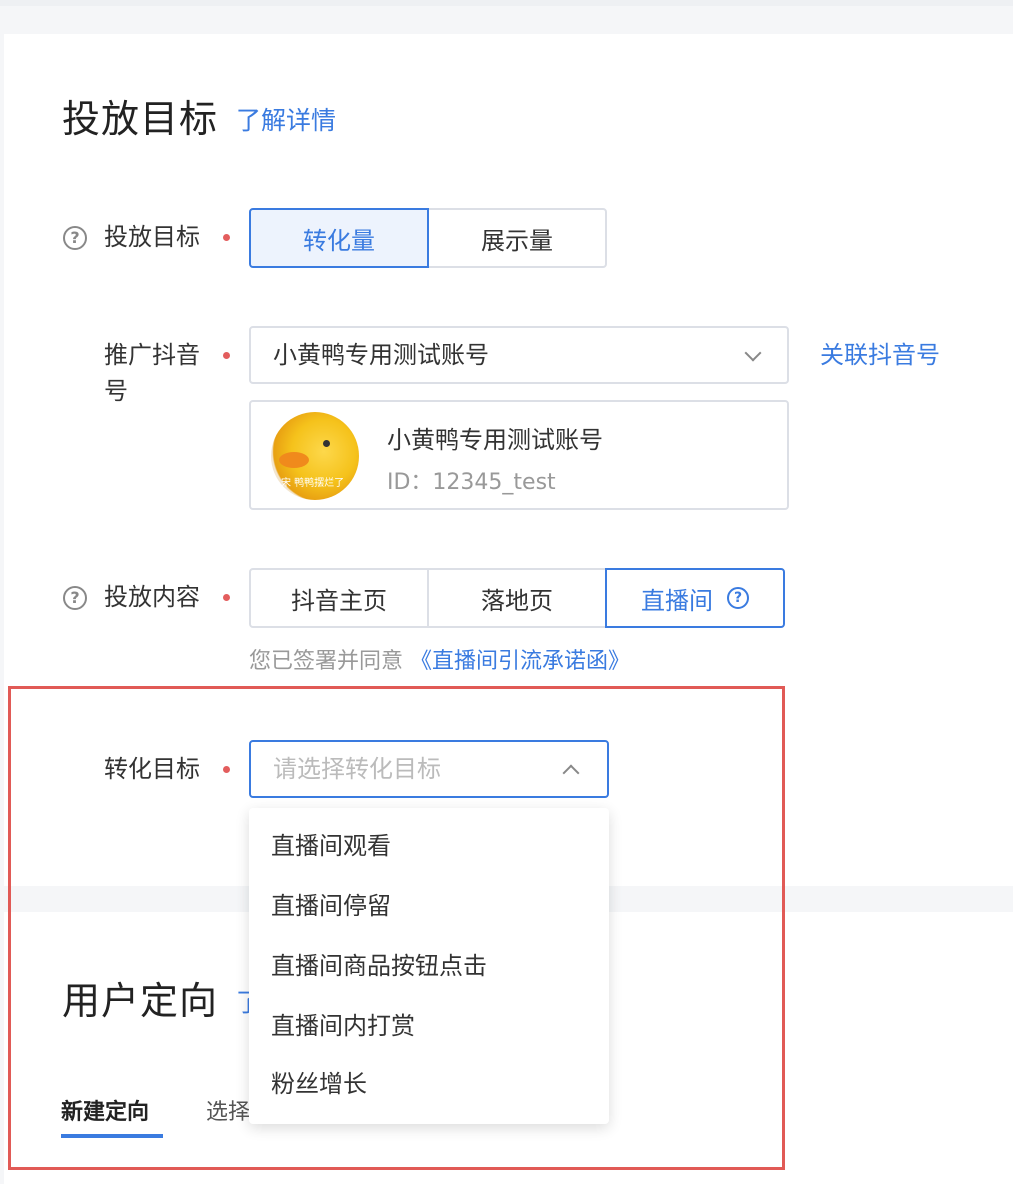 This screenshot has width=1013, height=1184. I want to click on dropdown-option-live-tip: 直播间内打赏, so click(343, 1026).